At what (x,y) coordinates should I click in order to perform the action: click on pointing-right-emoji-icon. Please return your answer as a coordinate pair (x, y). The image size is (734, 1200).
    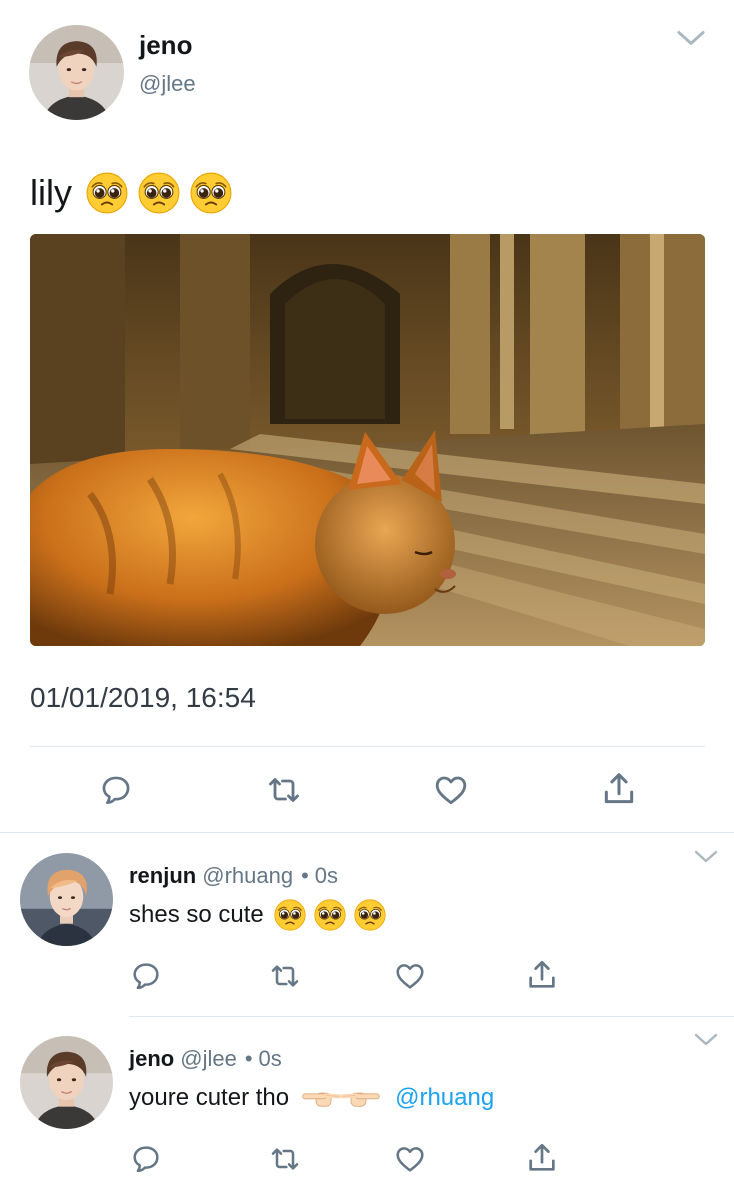
    Looking at the image, I should click on (321, 1098).